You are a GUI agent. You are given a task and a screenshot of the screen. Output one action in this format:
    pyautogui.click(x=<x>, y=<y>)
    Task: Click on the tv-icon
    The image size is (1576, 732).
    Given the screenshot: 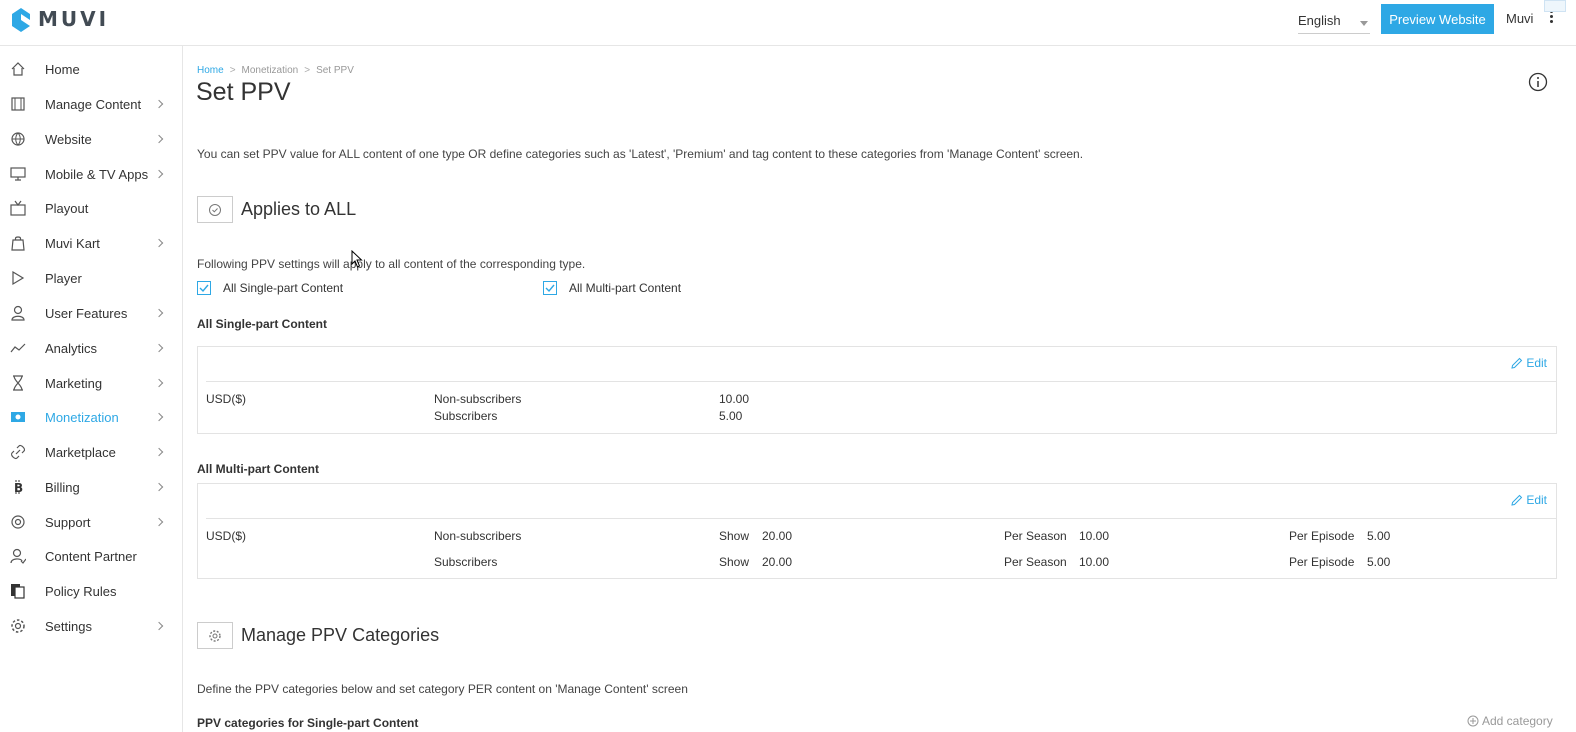 What is the action you would take?
    pyautogui.click(x=18, y=208)
    